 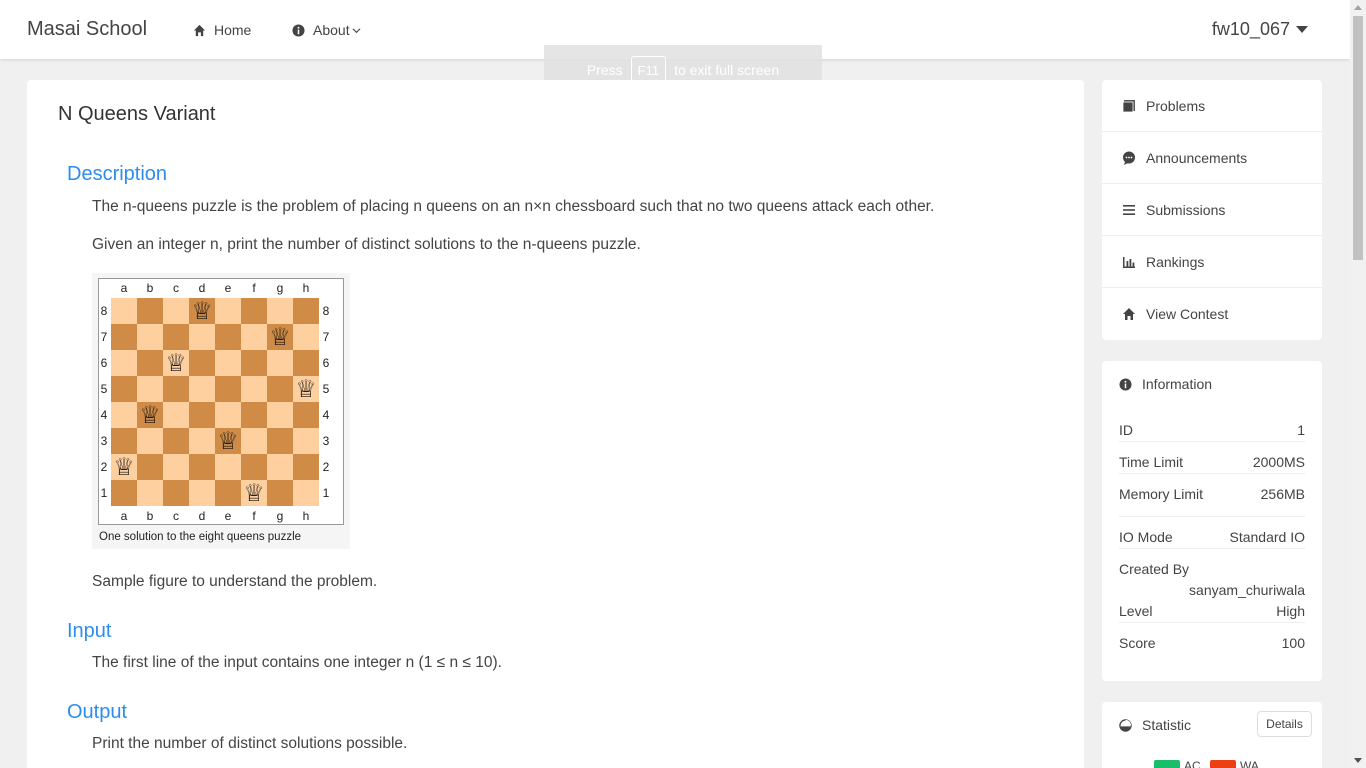 What do you see at coordinates (150, 516) in the screenshot?
I see `file-label-bottom: b` at bounding box center [150, 516].